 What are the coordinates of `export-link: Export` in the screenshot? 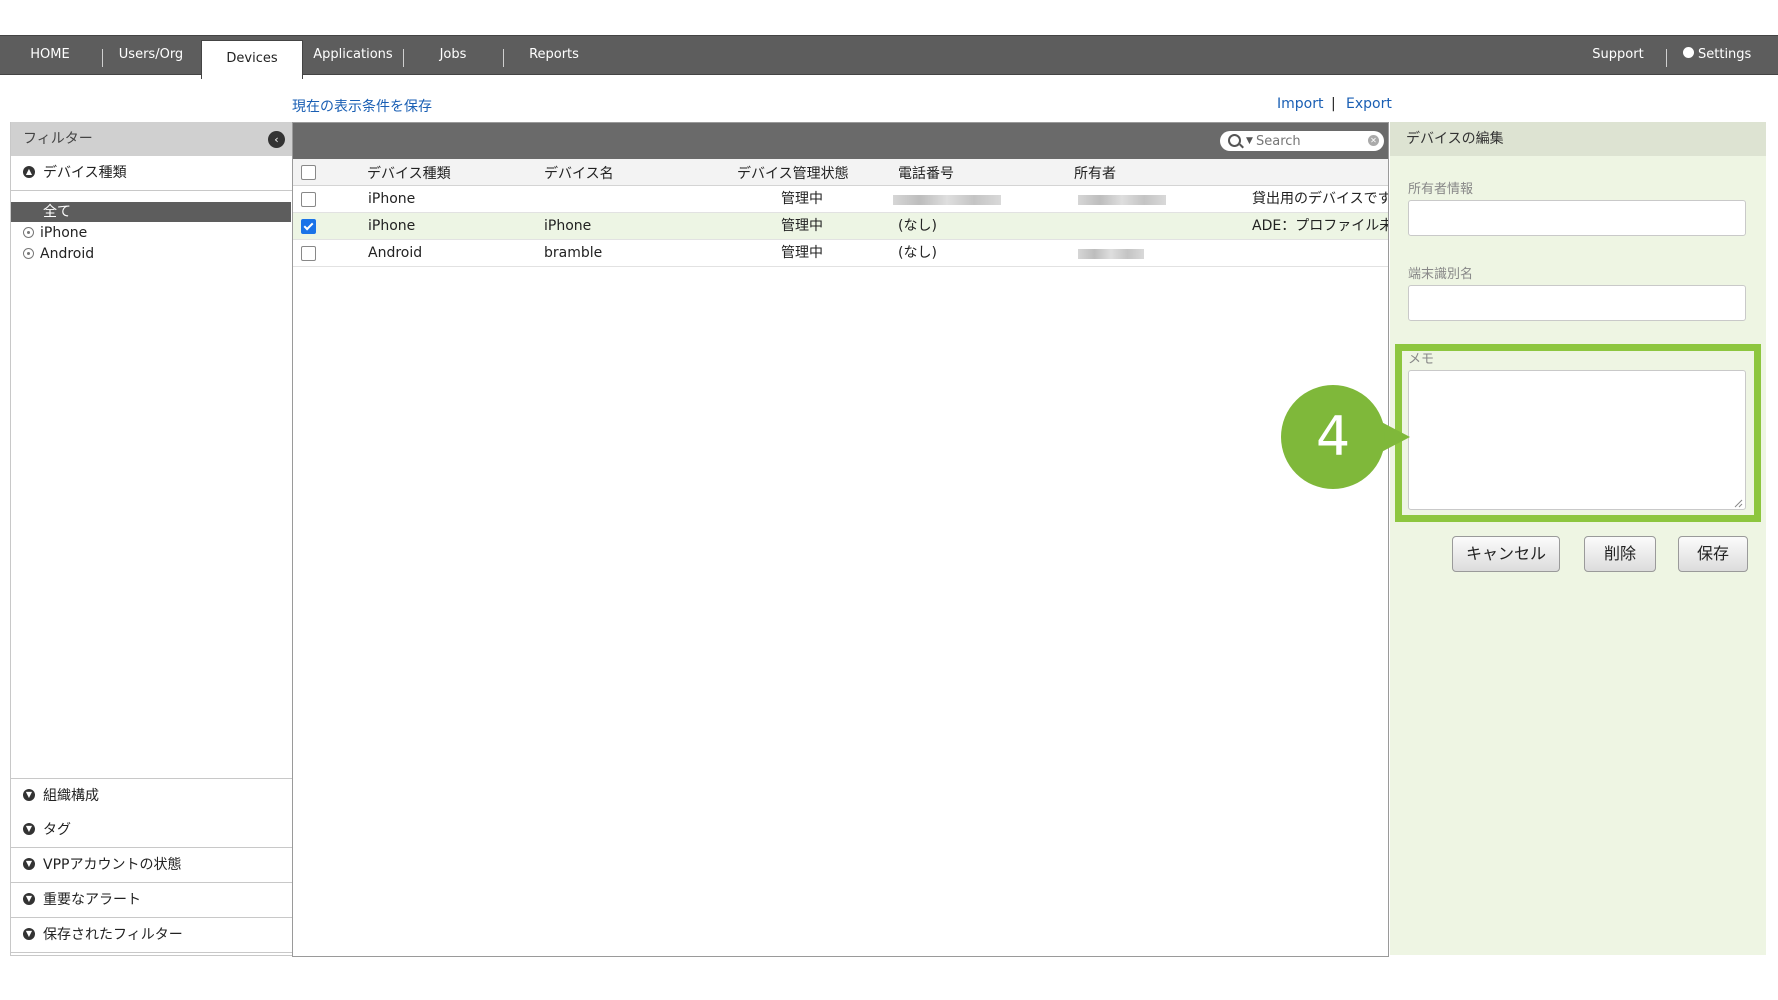 It's located at (1369, 104).